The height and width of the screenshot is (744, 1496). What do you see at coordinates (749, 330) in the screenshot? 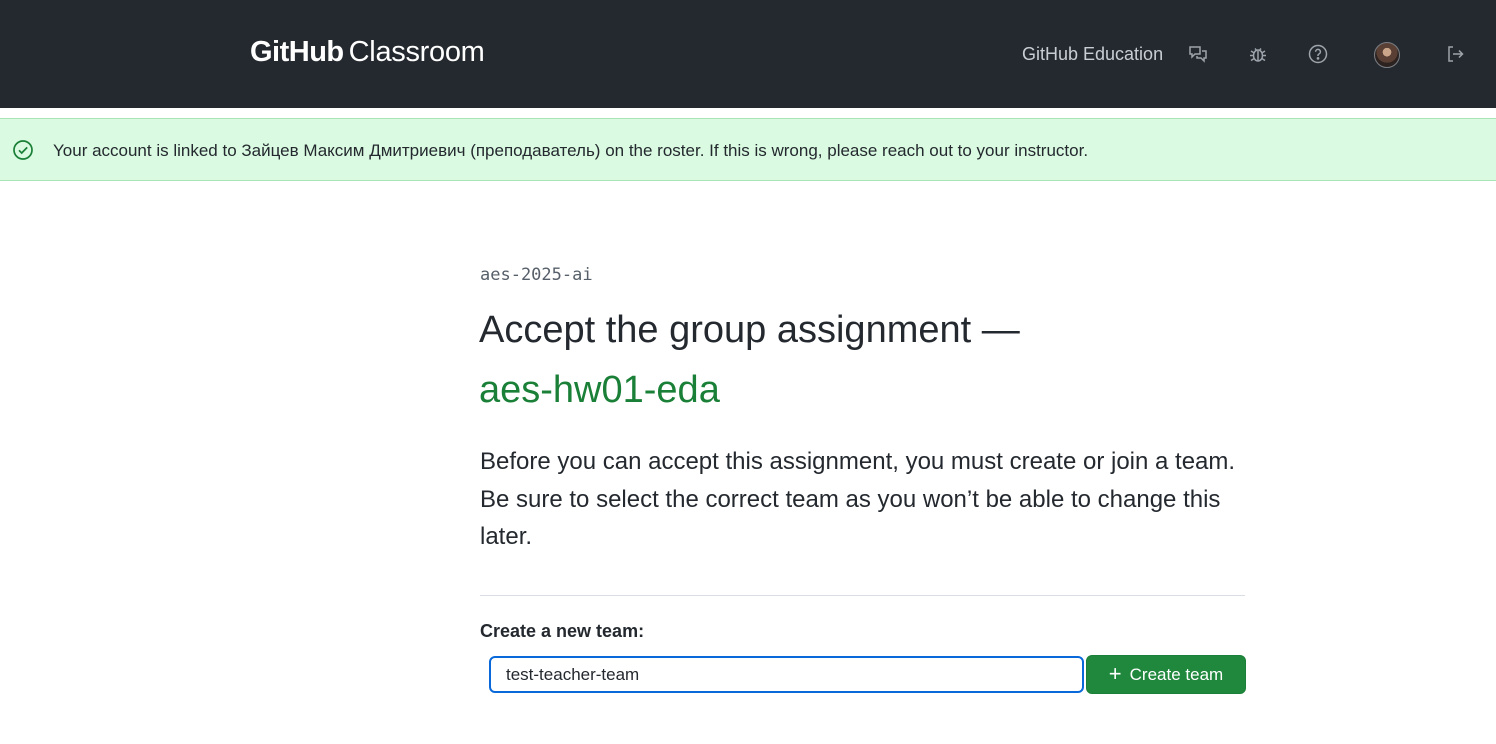
I see `page-title-prefix: Accept the group assignment —` at bounding box center [749, 330].